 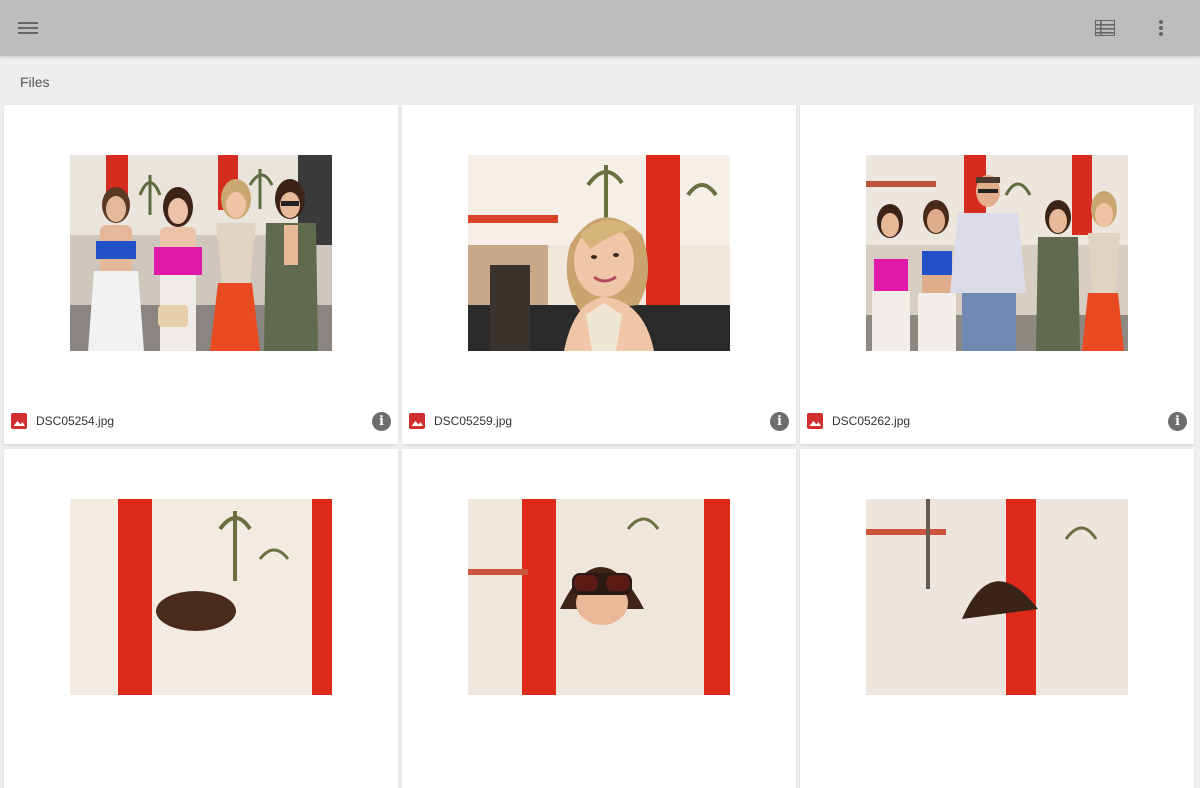 I want to click on more-vert-icon, so click(x=1161, y=28).